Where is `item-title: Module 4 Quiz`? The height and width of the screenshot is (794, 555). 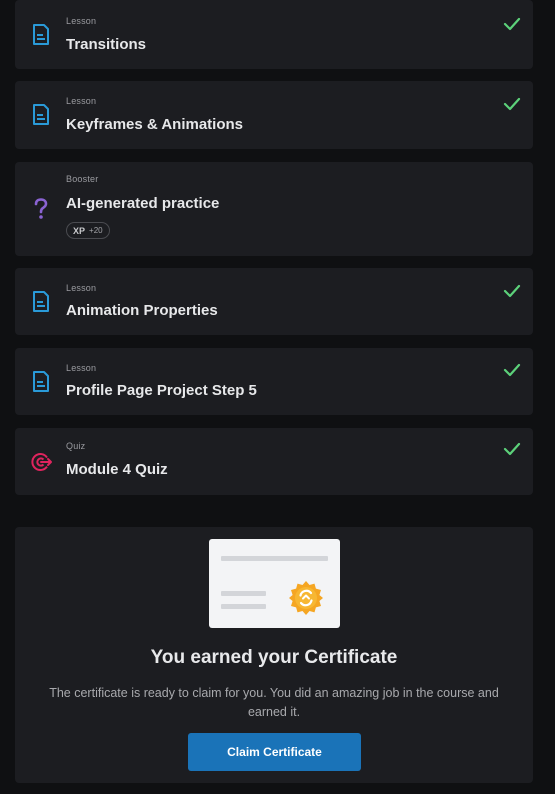 item-title: Module 4 Quiz is located at coordinates (117, 469).